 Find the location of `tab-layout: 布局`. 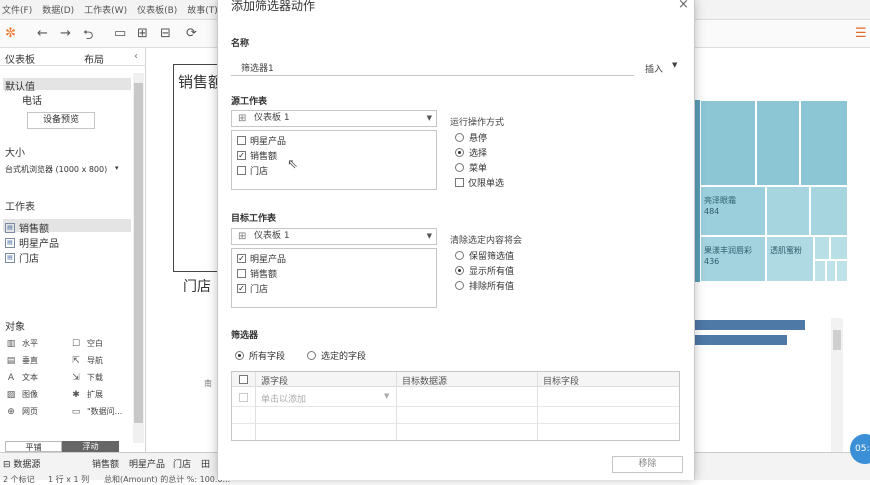

tab-layout: 布局 is located at coordinates (94, 58).